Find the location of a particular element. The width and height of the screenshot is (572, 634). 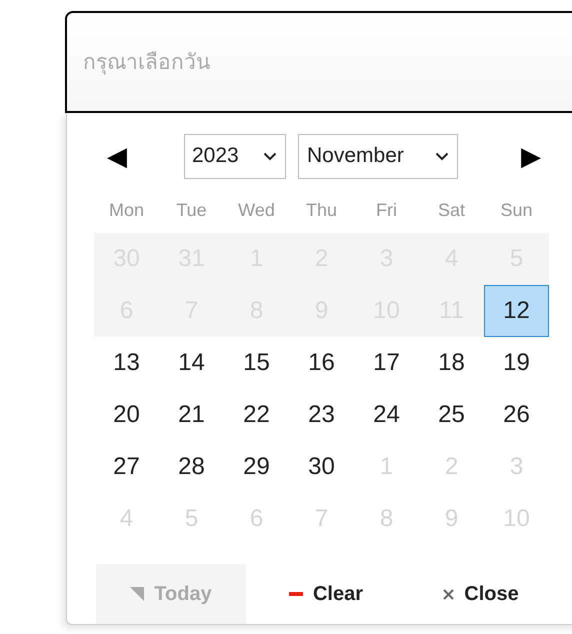

day-cell: 29 is located at coordinates (256, 467).